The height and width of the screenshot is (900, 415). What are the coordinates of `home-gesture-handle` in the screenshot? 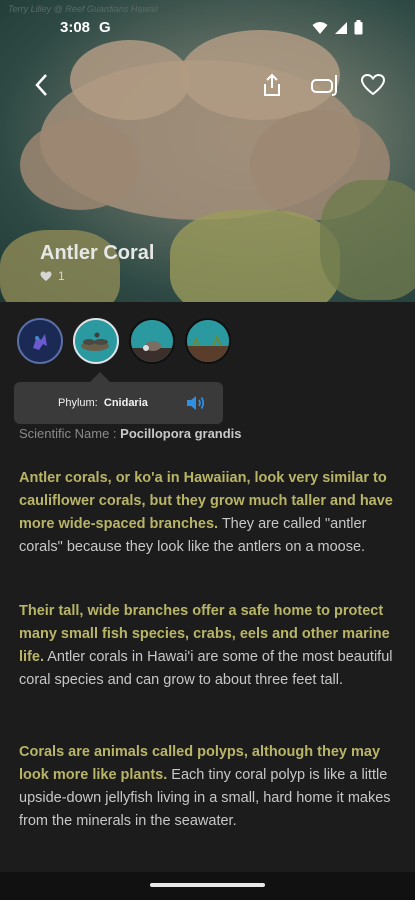 It's located at (207, 885).